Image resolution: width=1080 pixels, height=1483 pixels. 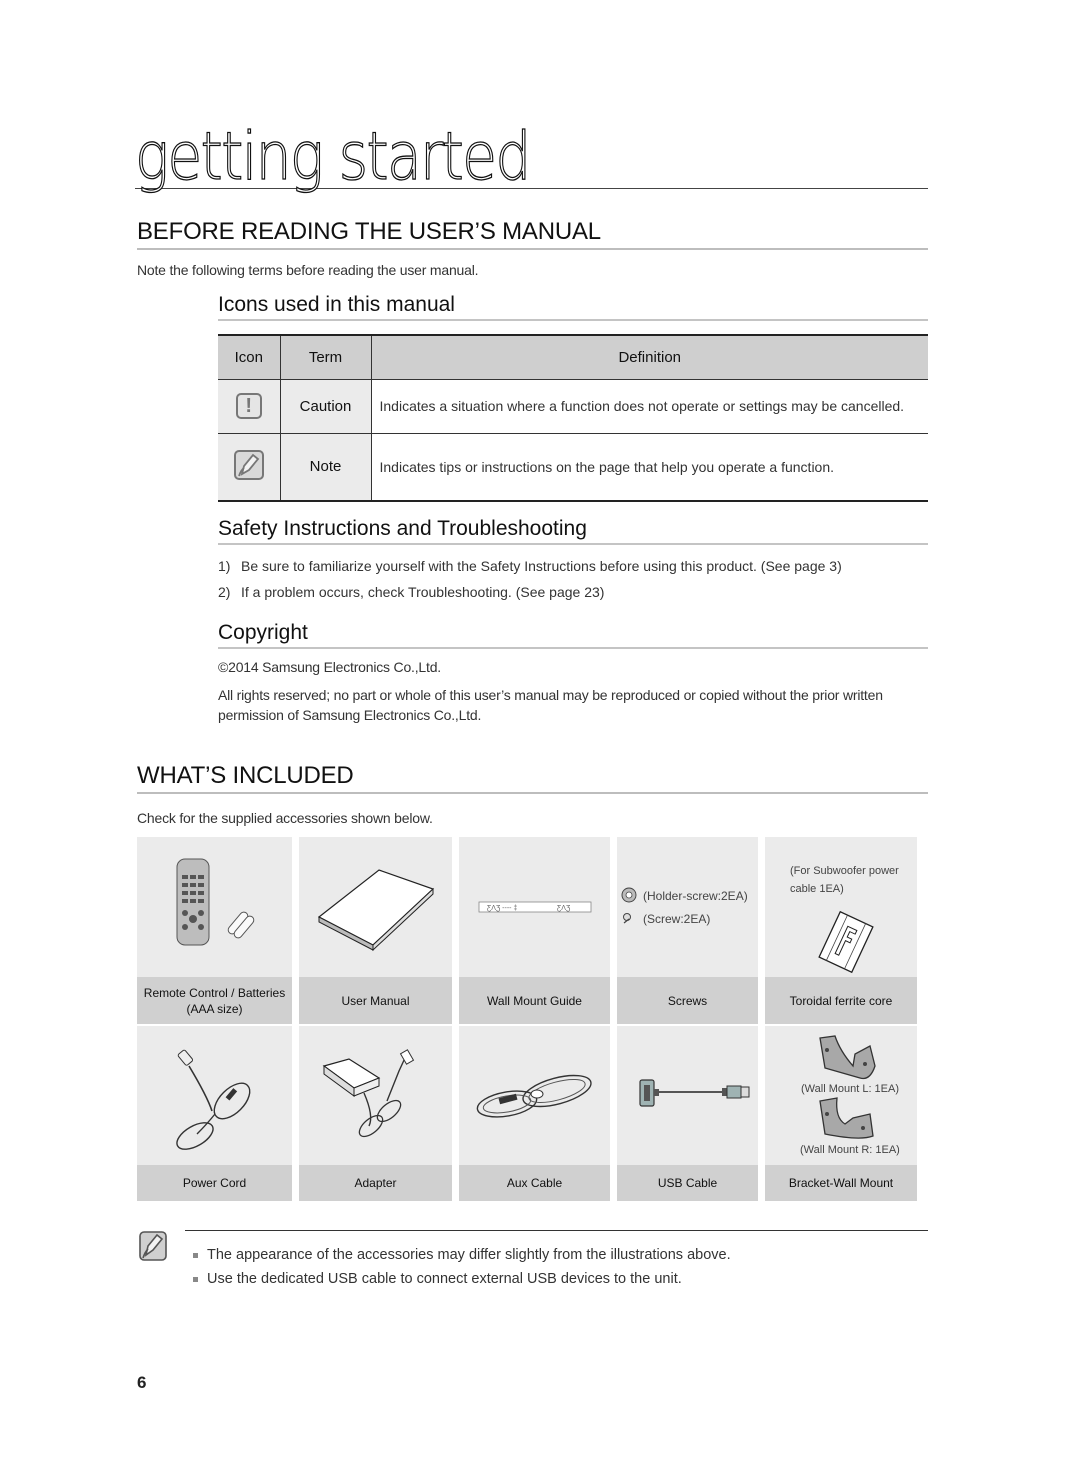 What do you see at coordinates (564, 908) in the screenshot?
I see `svg-text: ƸɅƷ` at bounding box center [564, 908].